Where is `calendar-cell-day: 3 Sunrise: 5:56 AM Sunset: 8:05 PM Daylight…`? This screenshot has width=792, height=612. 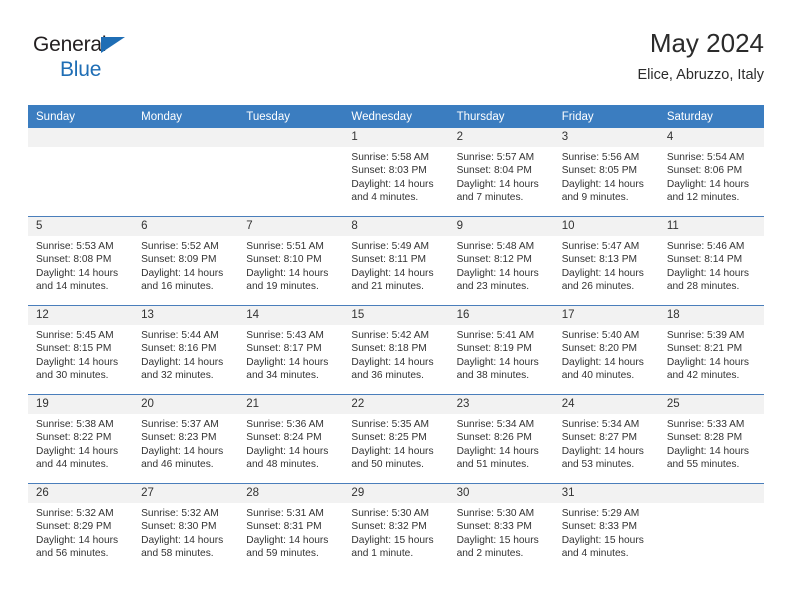
calendar-cell-day: 3 Sunrise: 5:56 AM Sunset: 8:05 PM Daylight… is located at coordinates (606, 172).